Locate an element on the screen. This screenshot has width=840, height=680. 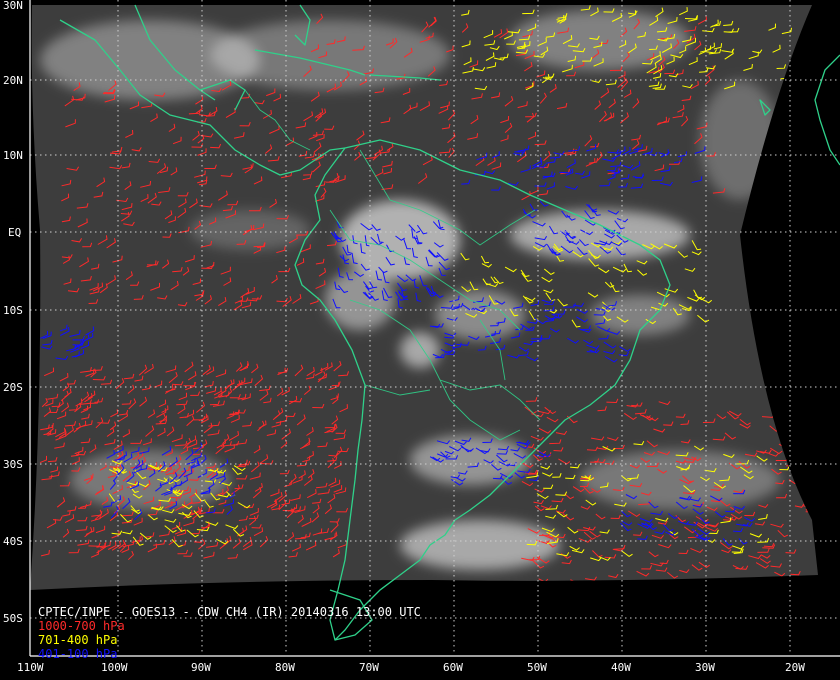
lon-label-70w: 70W is located at coordinates (369, 667).